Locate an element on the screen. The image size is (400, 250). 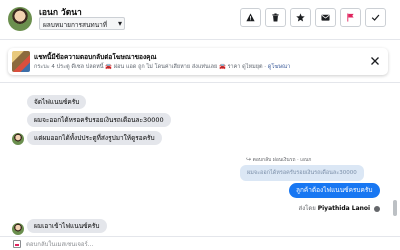
sent-by-label: ส่งโดย is located at coordinates (307, 208).